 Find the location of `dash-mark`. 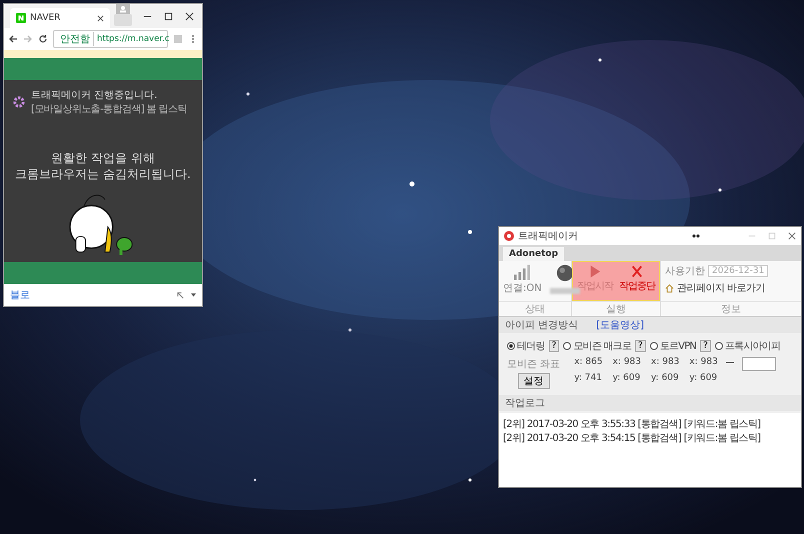

dash-mark is located at coordinates (730, 362).